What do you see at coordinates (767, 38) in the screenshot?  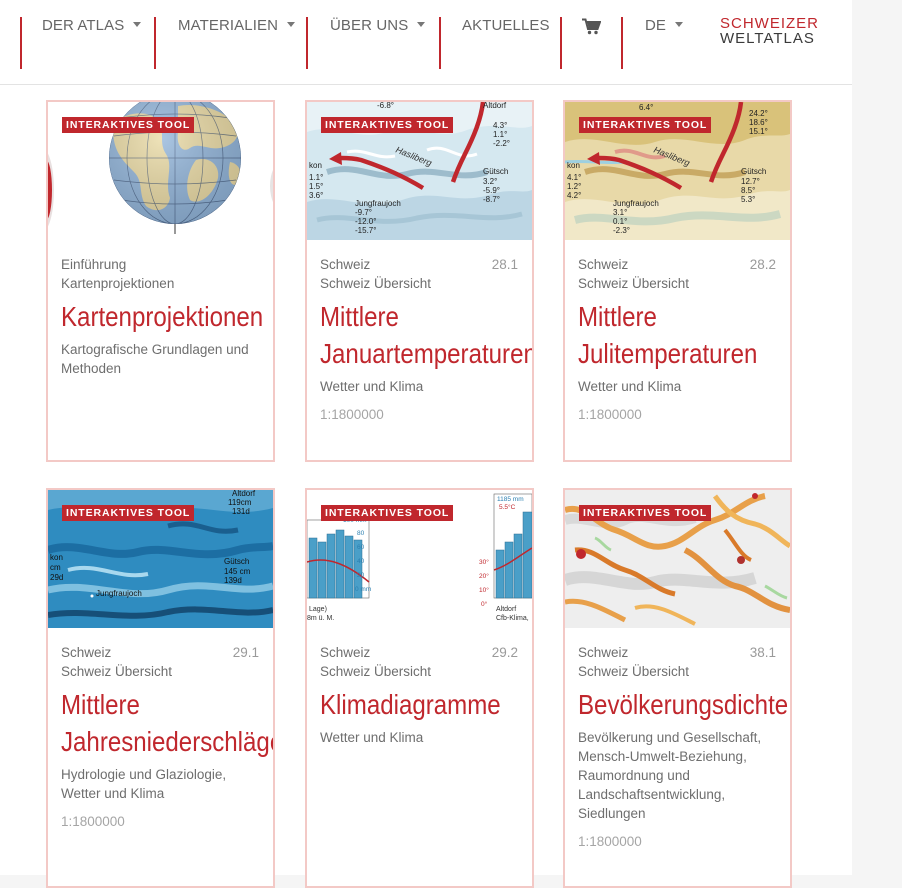 I see `brand-line-2: WELTATLAS` at bounding box center [767, 38].